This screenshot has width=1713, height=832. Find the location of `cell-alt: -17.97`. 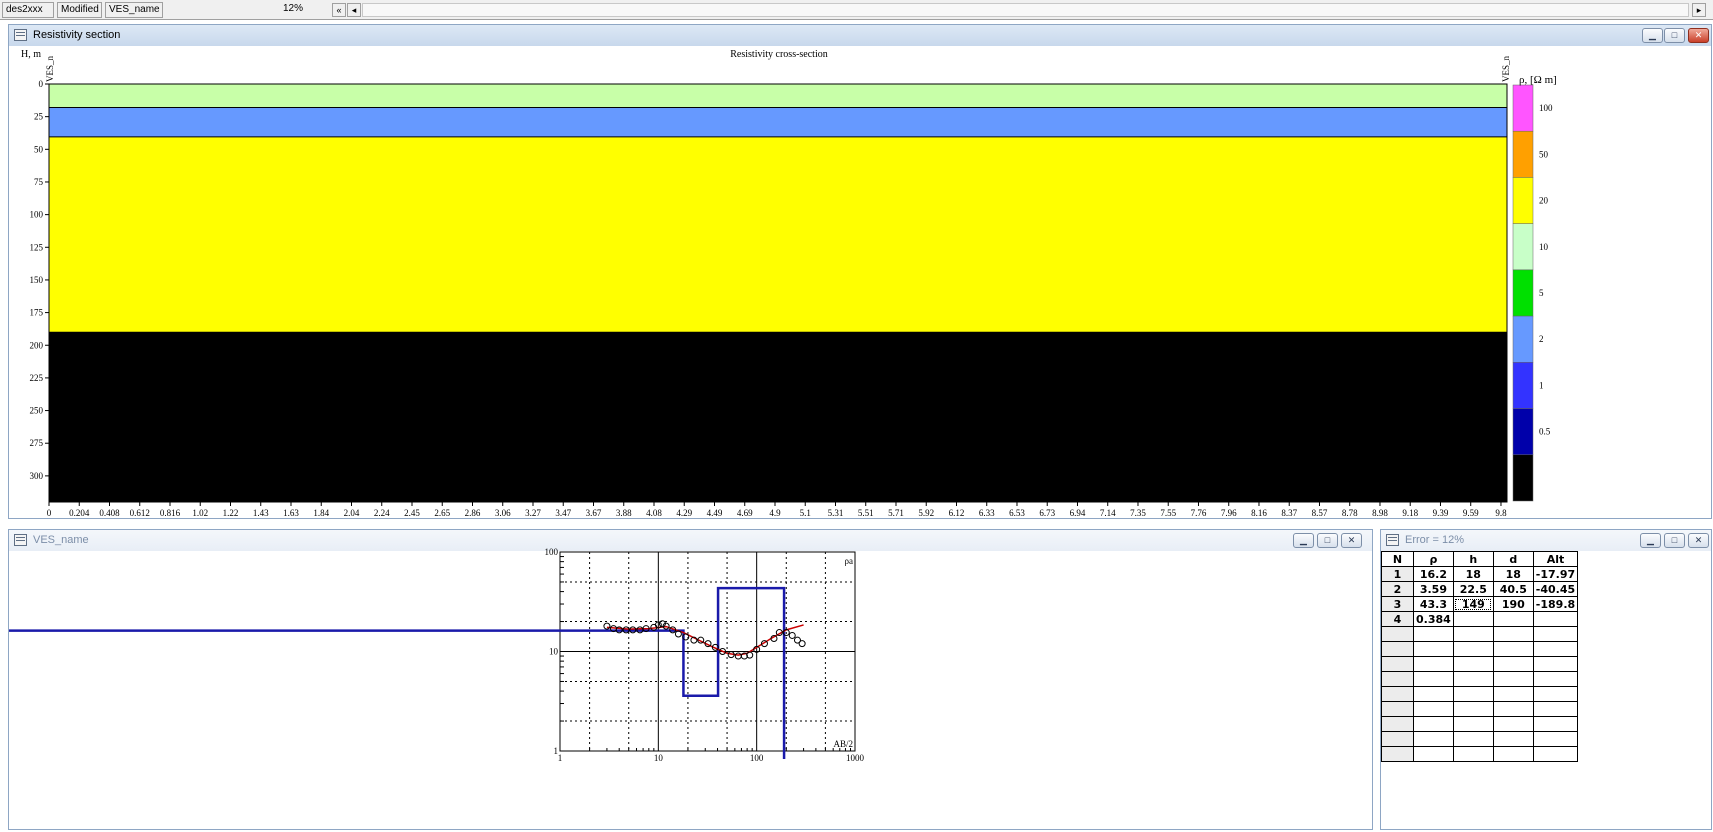

cell-alt: -17.97 is located at coordinates (1555, 574).